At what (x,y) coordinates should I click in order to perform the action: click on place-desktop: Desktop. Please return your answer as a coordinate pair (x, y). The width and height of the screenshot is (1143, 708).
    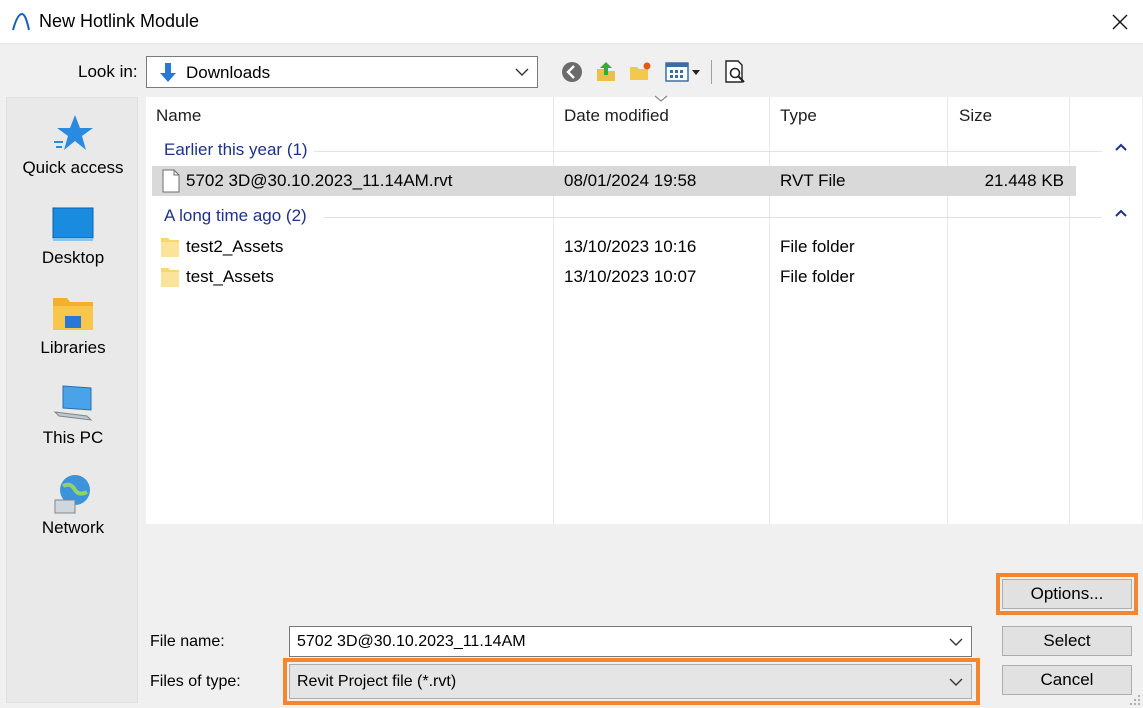
    Looking at the image, I should click on (73, 235).